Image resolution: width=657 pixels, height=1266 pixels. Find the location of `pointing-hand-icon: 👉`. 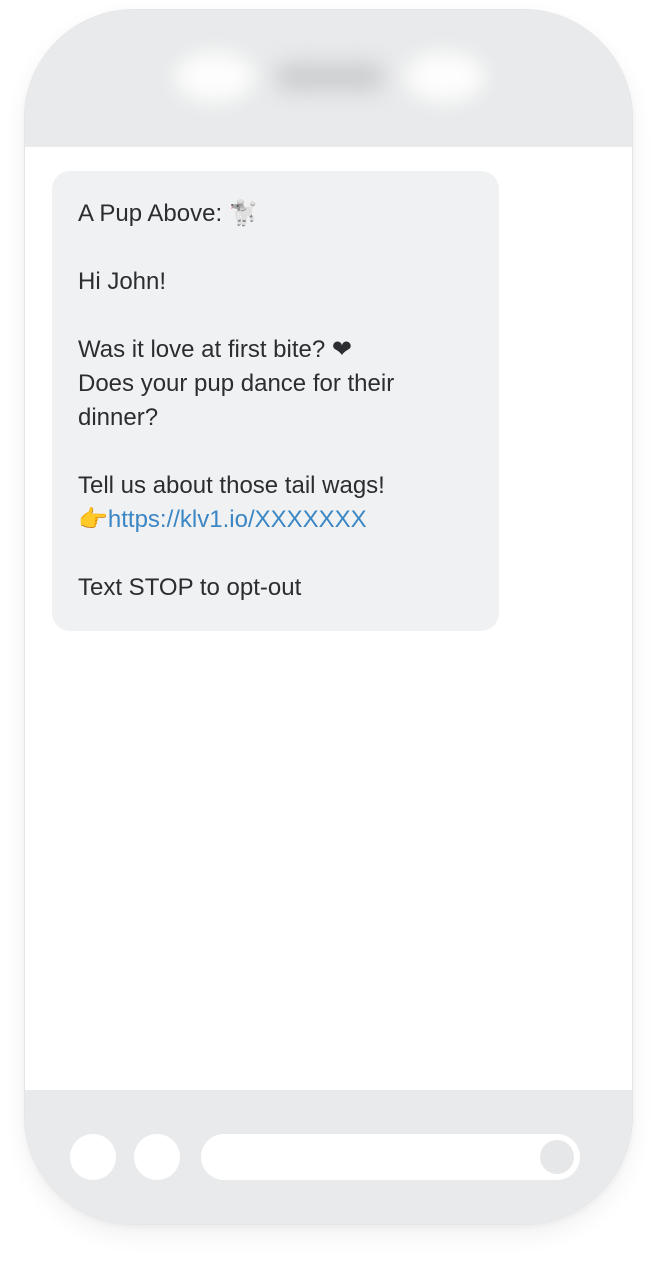

pointing-hand-icon: 👉 is located at coordinates (93, 519).